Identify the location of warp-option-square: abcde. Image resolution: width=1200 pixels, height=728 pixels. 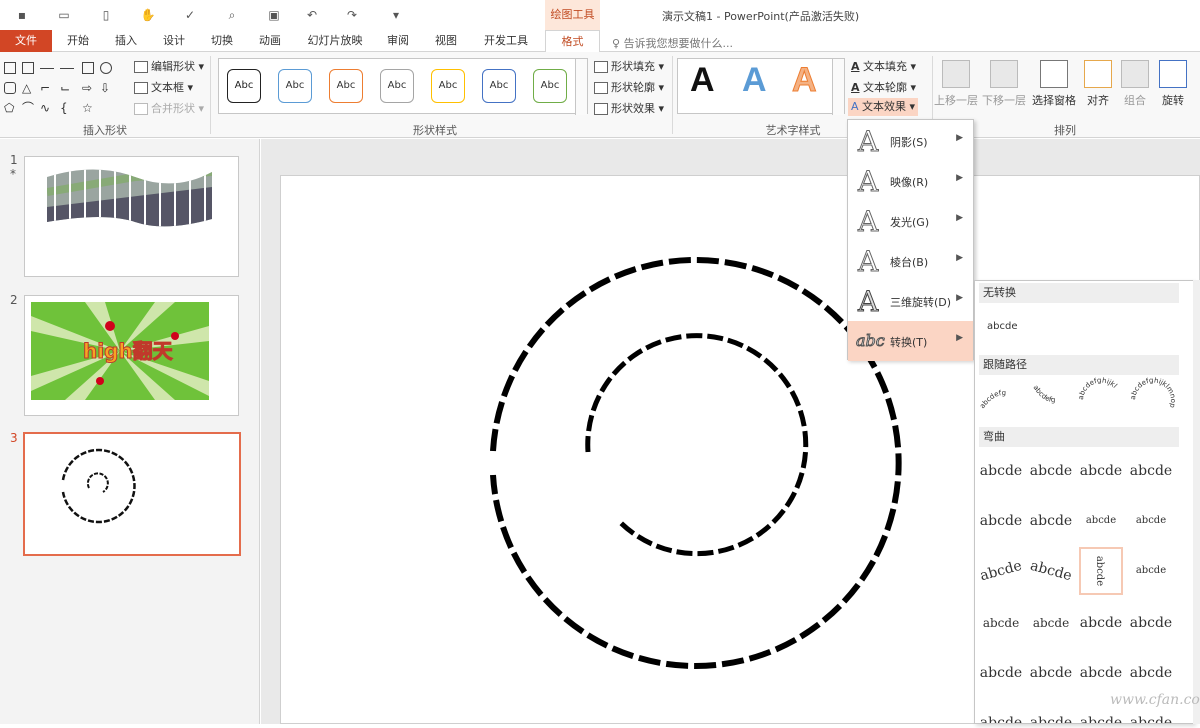
(1001, 471).